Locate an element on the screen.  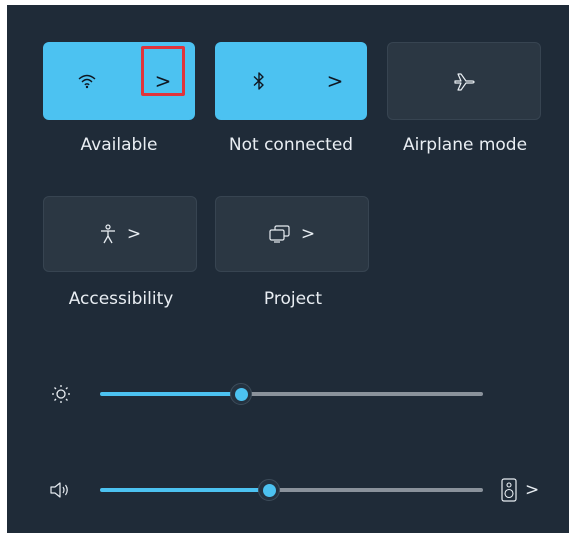
project-tile: > is located at coordinates (292, 234).